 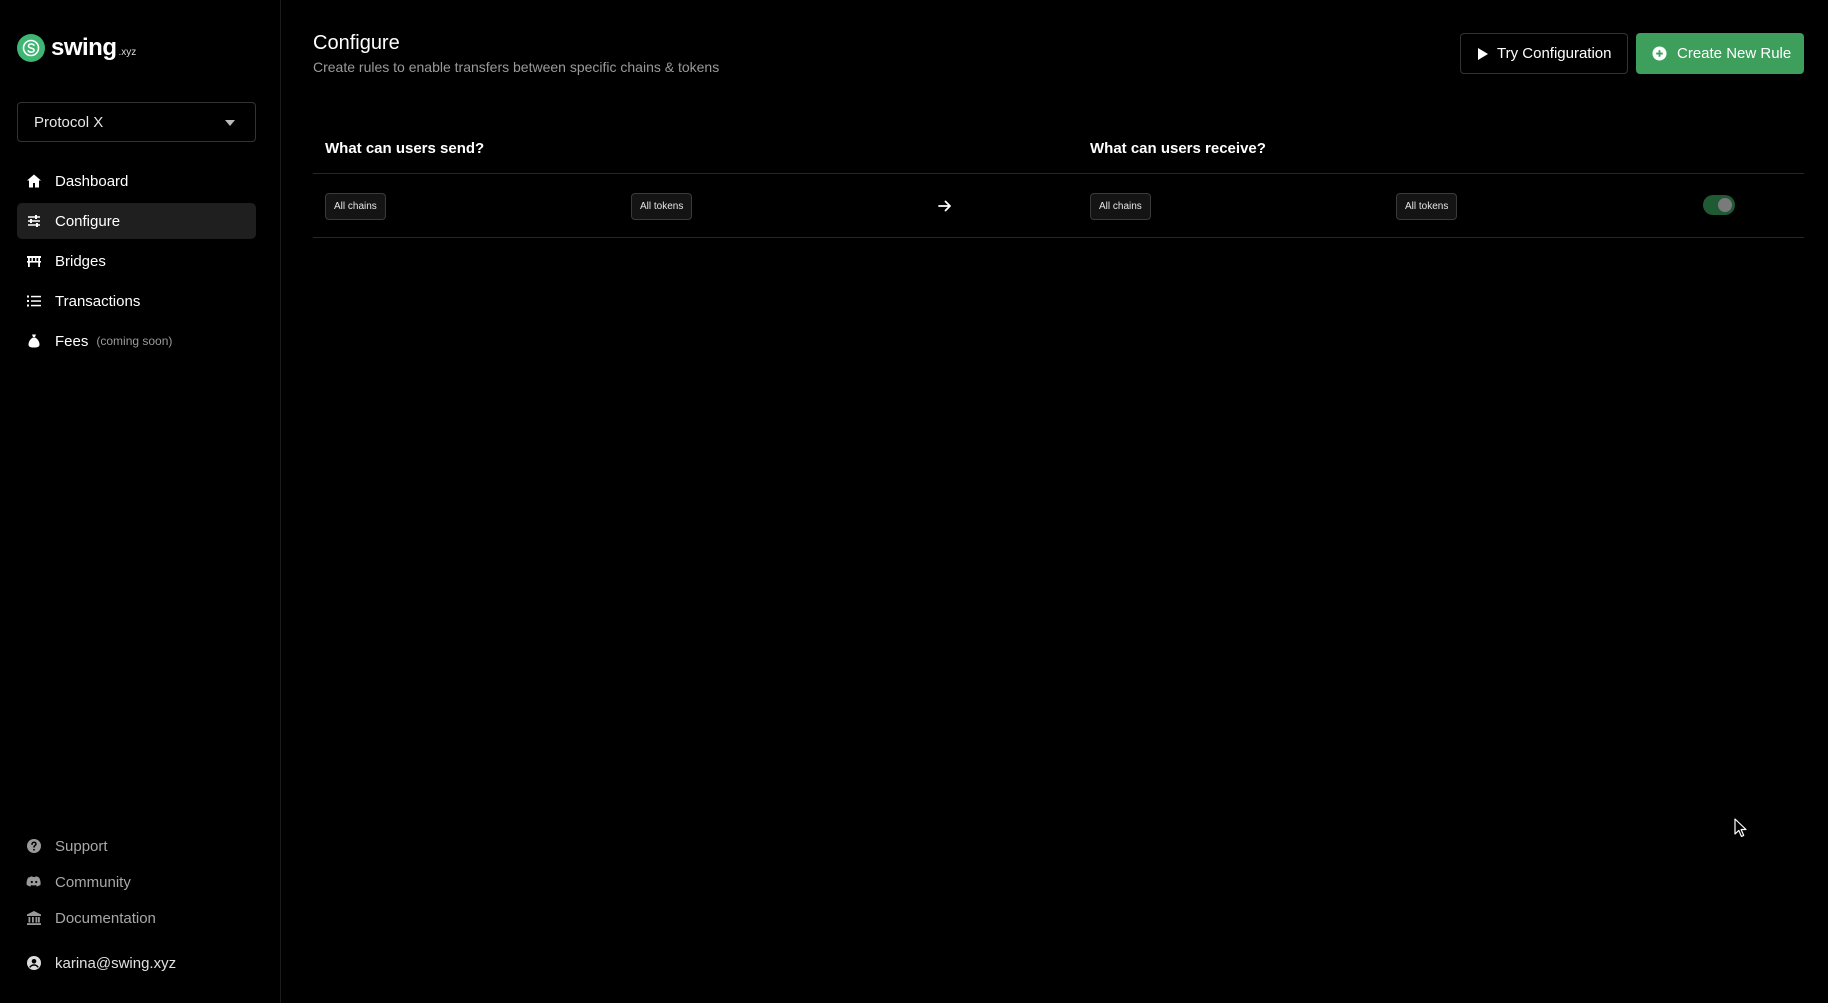 What do you see at coordinates (230, 123) in the screenshot?
I see `chevron-down-icon` at bounding box center [230, 123].